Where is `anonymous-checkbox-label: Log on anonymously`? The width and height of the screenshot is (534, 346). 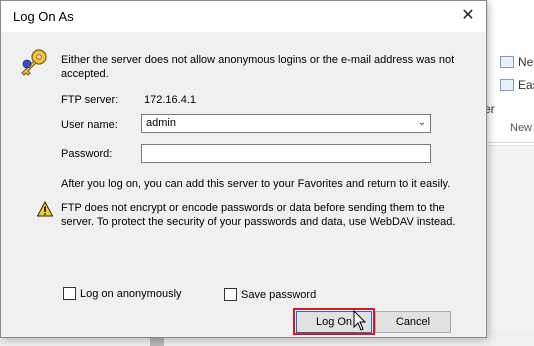 anonymous-checkbox-label: Log on anonymously is located at coordinates (131, 294).